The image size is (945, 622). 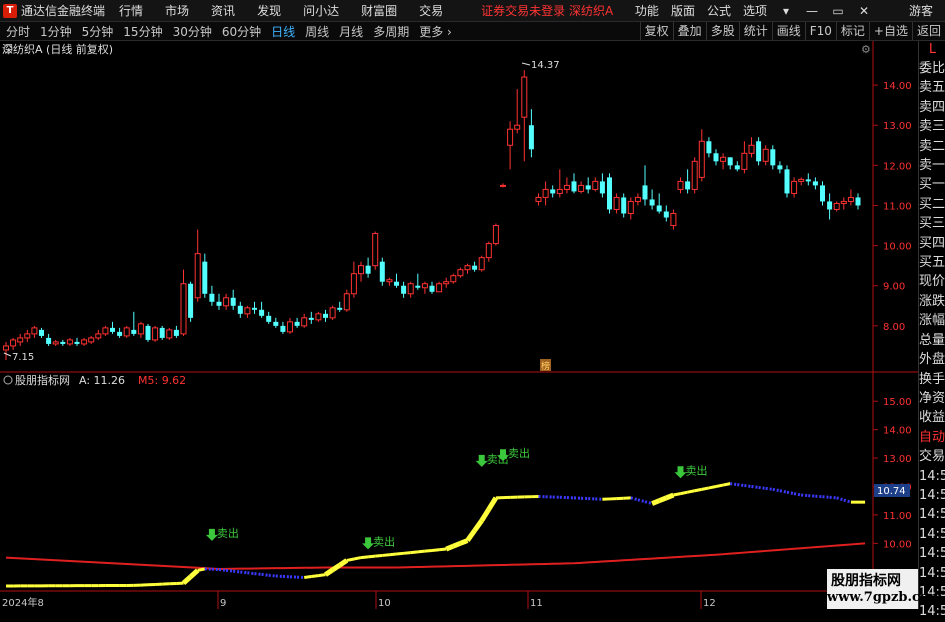 I want to click on sidebar-item: 委比, so click(x=932, y=68).